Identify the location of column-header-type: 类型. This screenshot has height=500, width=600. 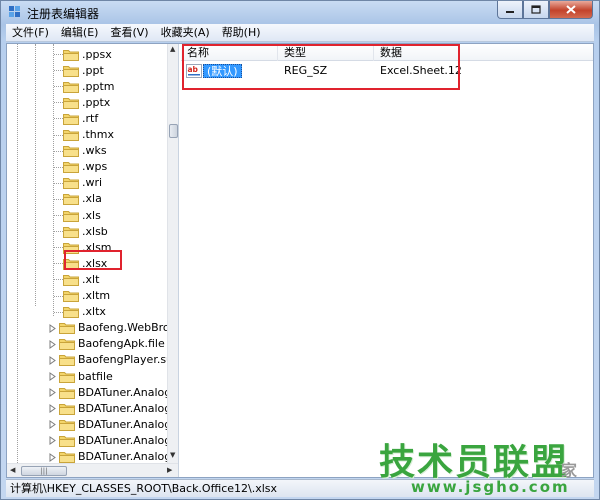
(326, 52).